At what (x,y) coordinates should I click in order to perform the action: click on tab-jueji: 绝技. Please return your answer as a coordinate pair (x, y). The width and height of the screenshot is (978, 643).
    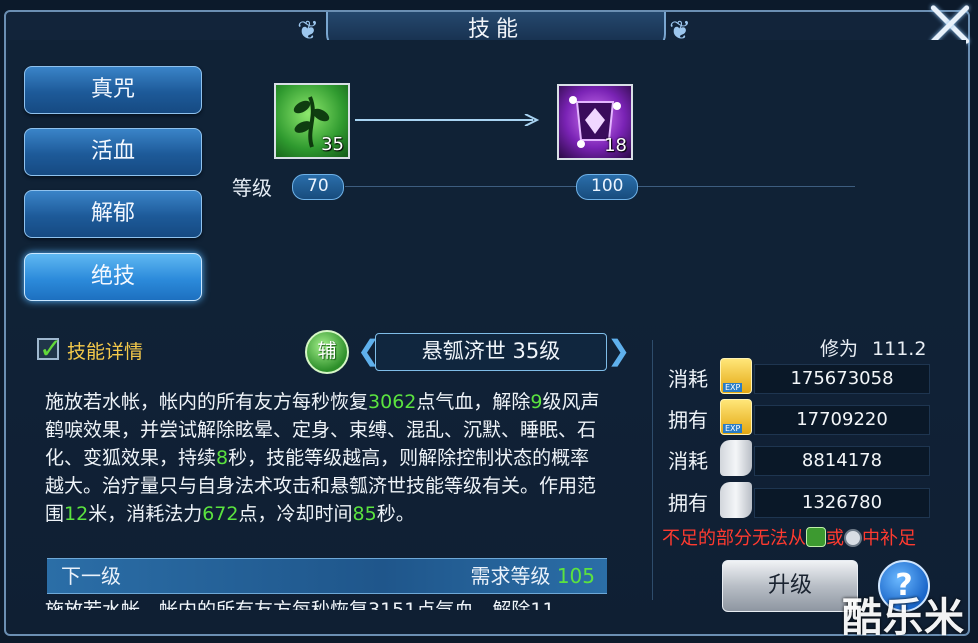
    Looking at the image, I should click on (113, 277).